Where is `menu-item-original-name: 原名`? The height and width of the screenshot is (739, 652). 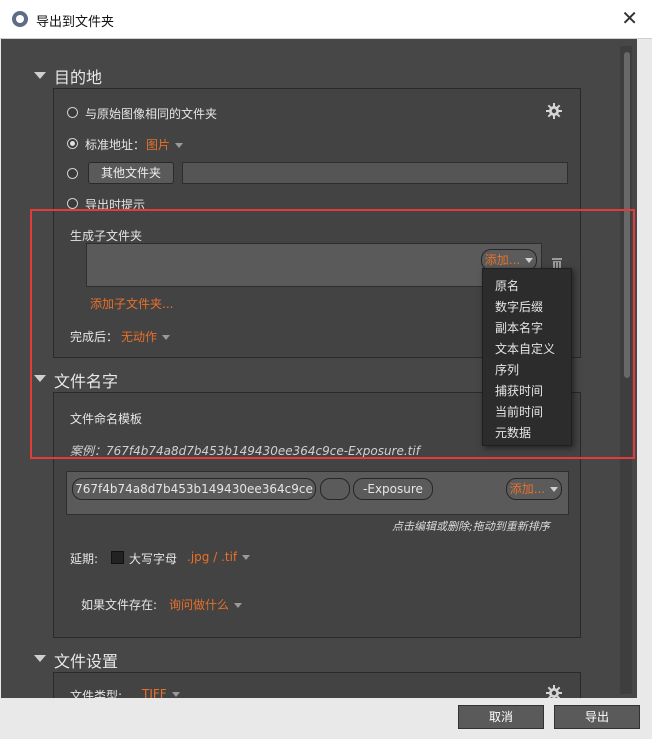 menu-item-original-name: 原名 is located at coordinates (507, 285).